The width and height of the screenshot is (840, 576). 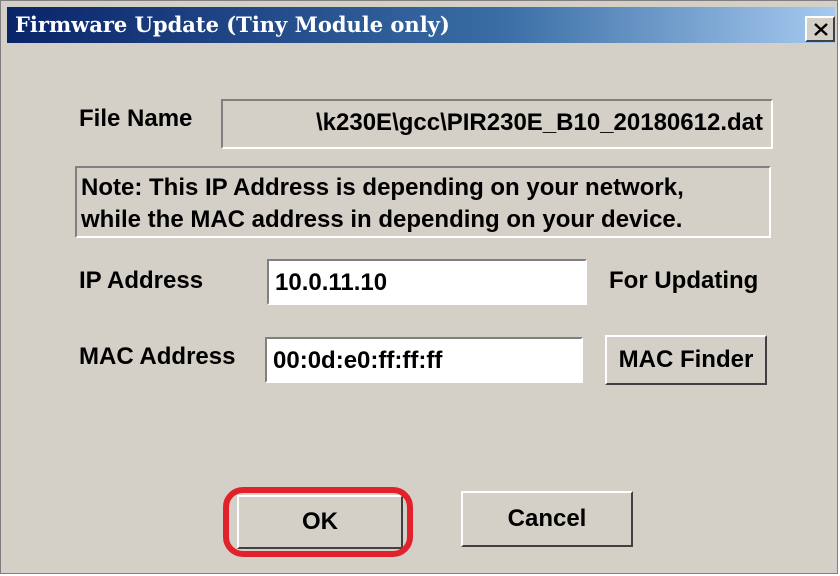 I want to click on ok-highlight-annotation, so click(x=318, y=522).